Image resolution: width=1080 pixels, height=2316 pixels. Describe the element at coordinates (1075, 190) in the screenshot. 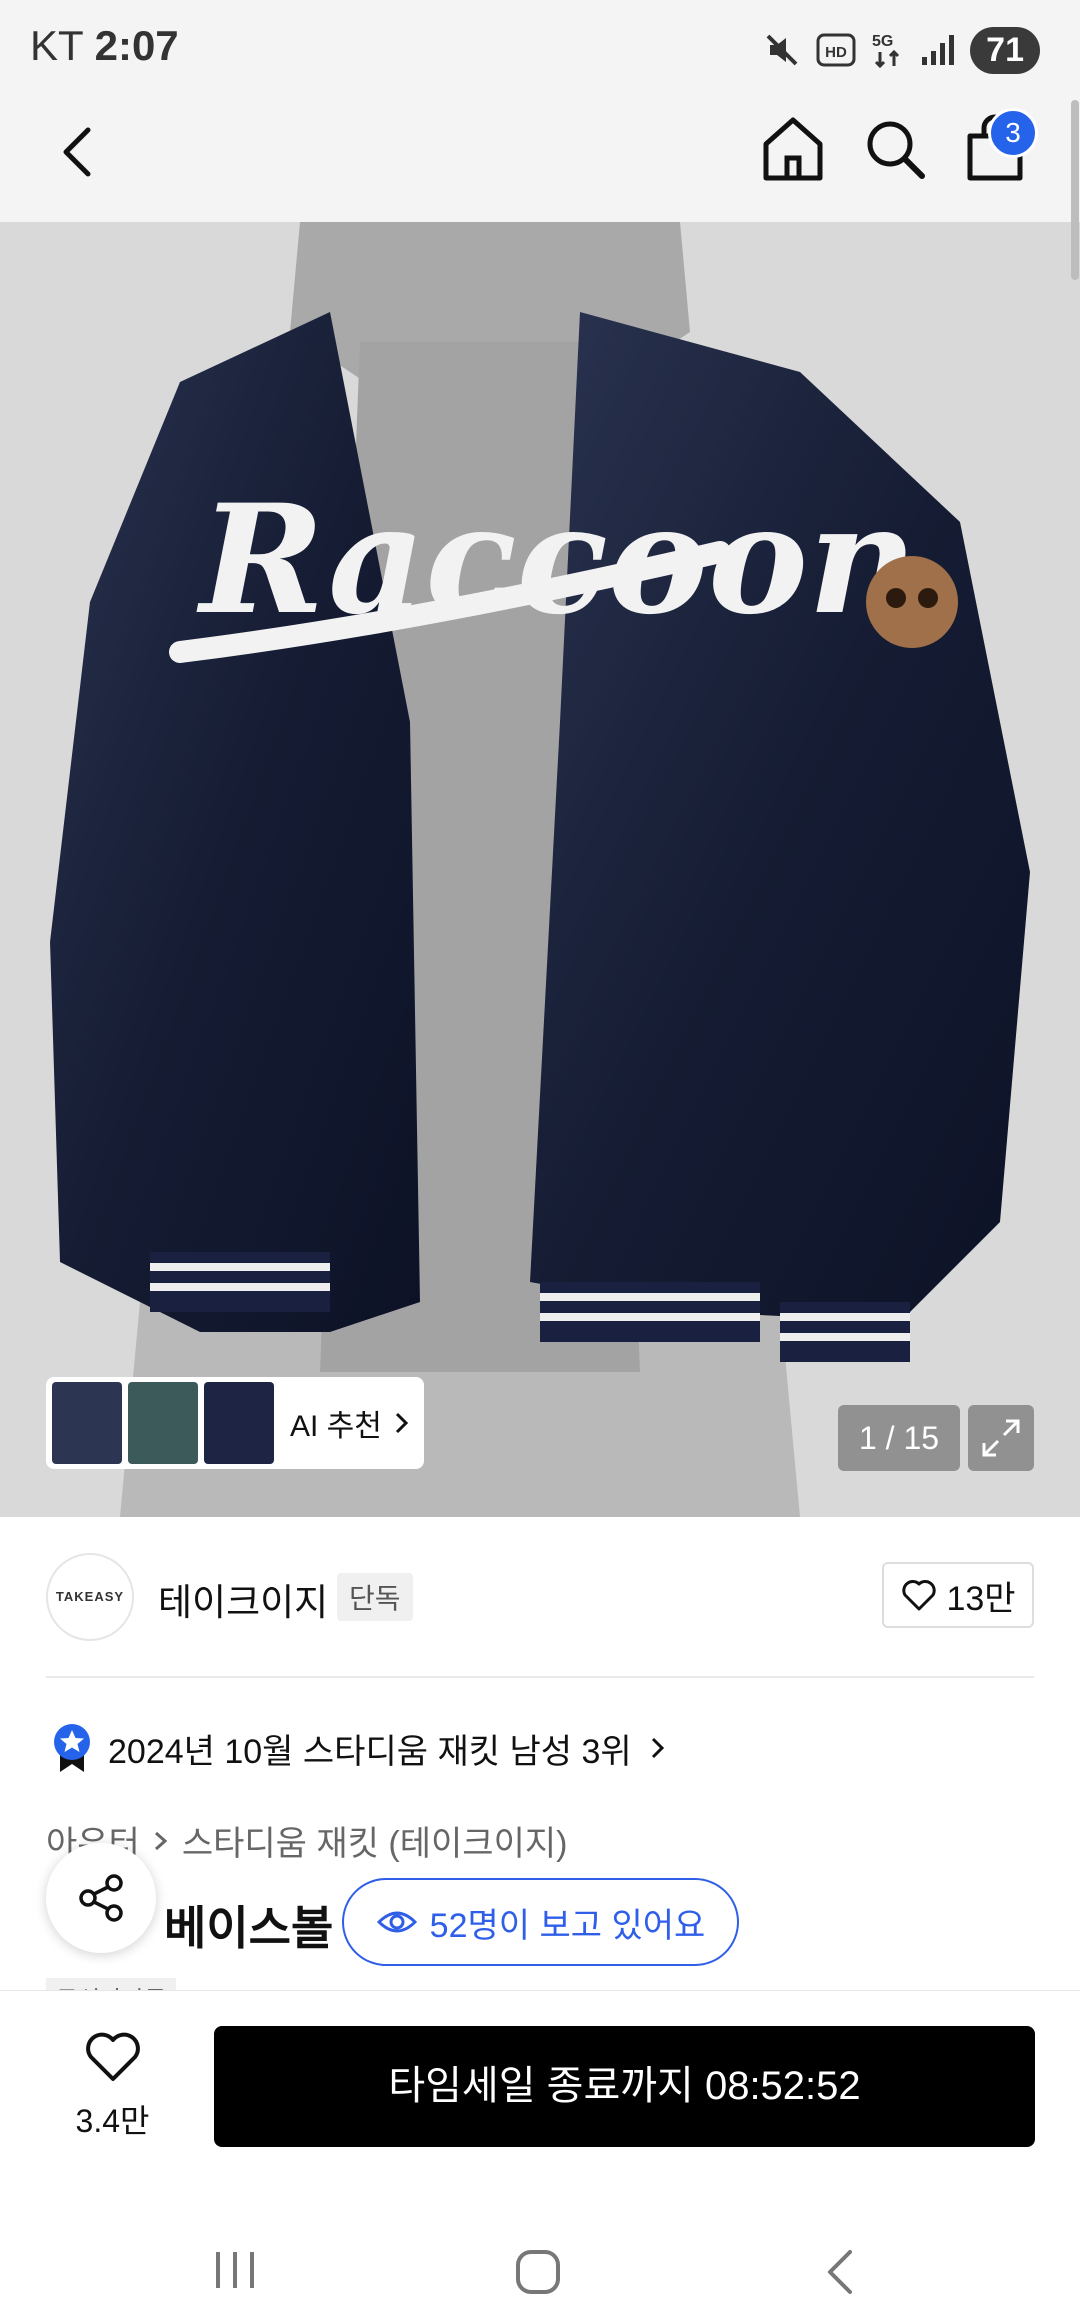

I see `page-scrollbar` at that location.